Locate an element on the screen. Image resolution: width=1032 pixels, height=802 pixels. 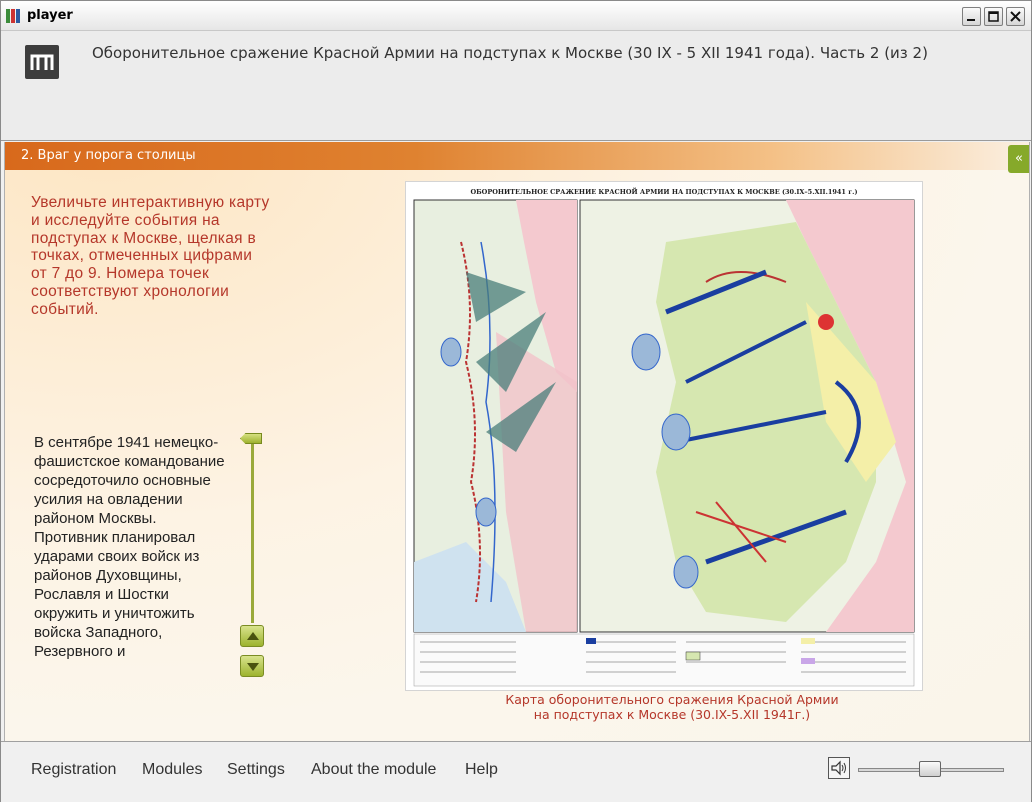
minimize-button is located at coordinates (971, 16).